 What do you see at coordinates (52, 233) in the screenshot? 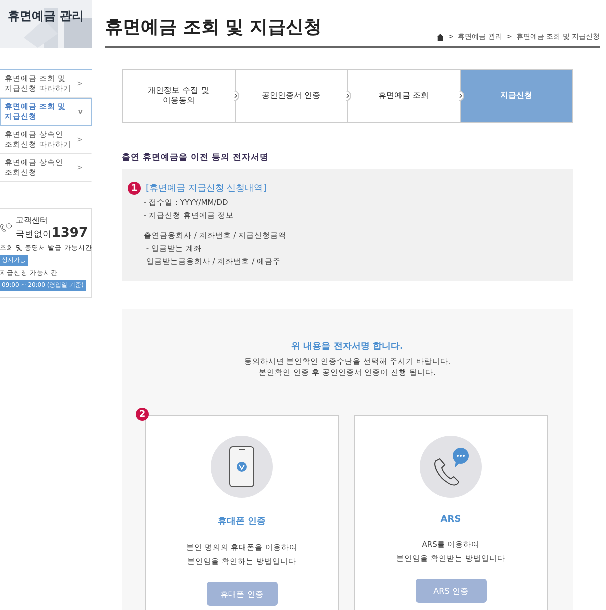
I see `contact-number: 국번없이 1397` at bounding box center [52, 233].